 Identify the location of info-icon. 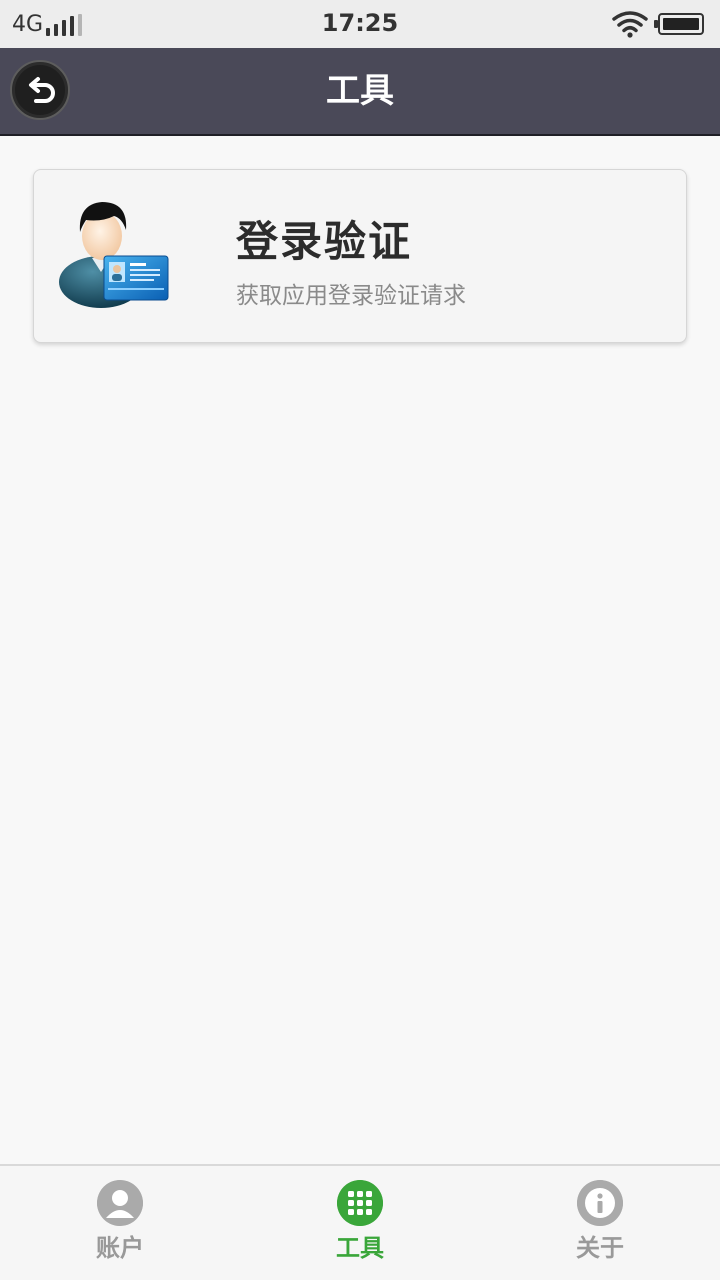
(600, 1203).